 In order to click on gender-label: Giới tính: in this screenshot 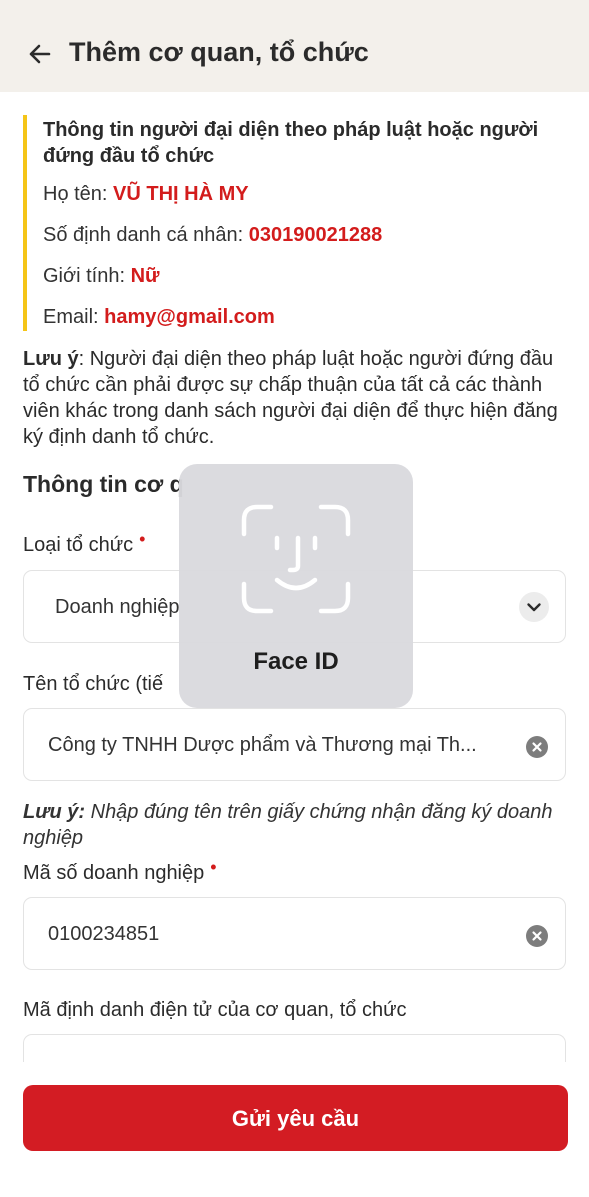, I will do `click(84, 276)`.